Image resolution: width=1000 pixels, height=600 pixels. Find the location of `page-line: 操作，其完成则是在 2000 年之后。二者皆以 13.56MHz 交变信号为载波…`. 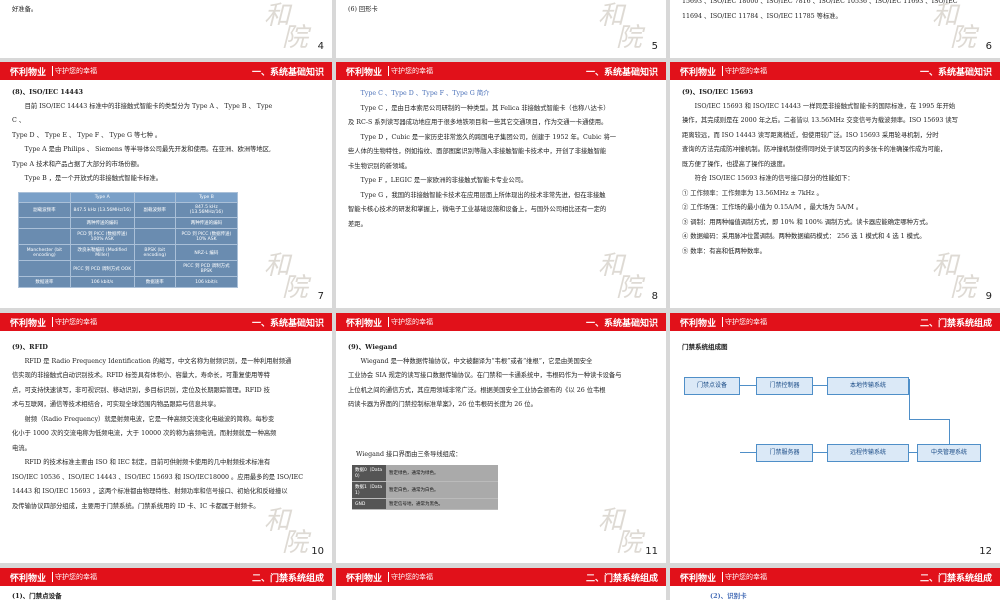

page-line: 操作，其完成则是在 2000 年之后。二者皆以 13.56MHz 交变信号为载波… is located at coordinates (820, 120).